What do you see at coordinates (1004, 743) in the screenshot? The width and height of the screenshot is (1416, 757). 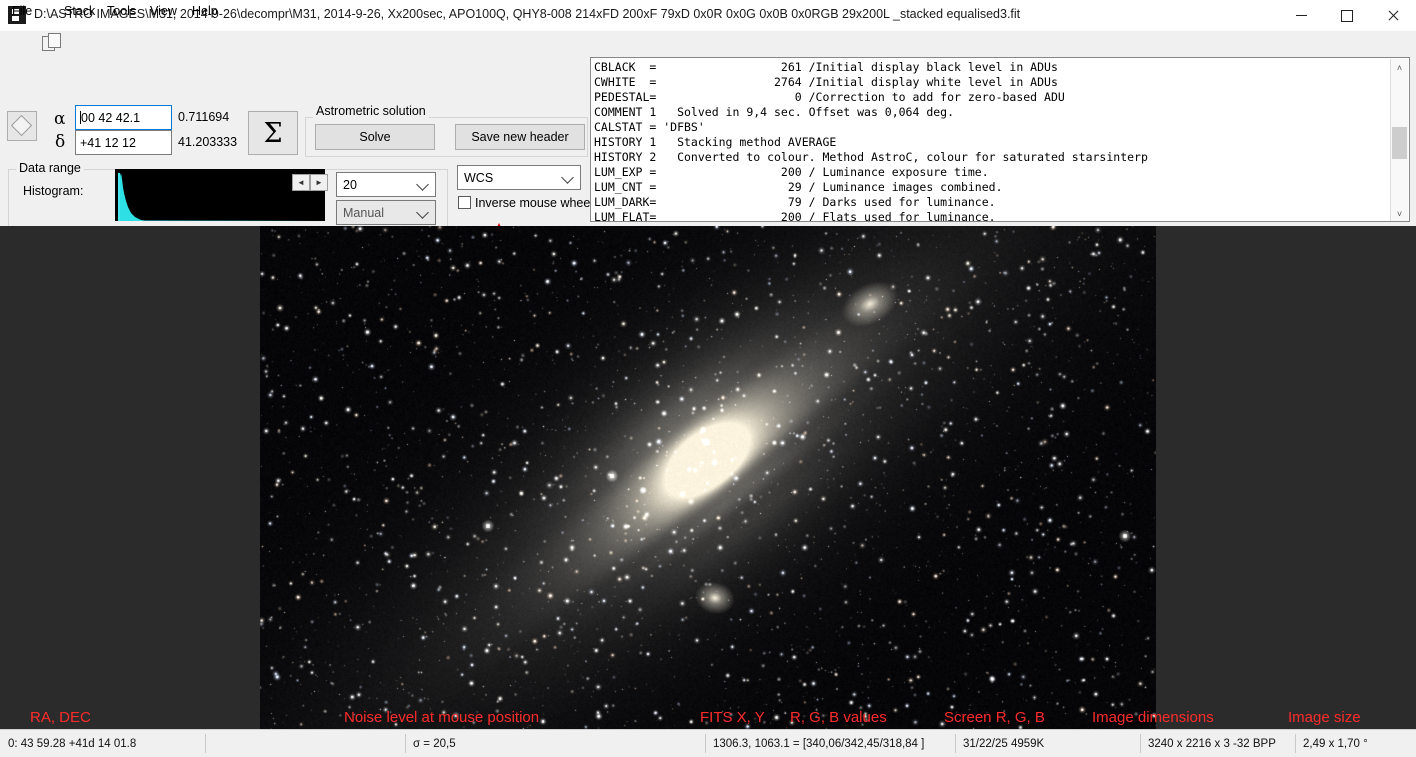 I see `status-cell: 31/22/25 4959K` at bounding box center [1004, 743].